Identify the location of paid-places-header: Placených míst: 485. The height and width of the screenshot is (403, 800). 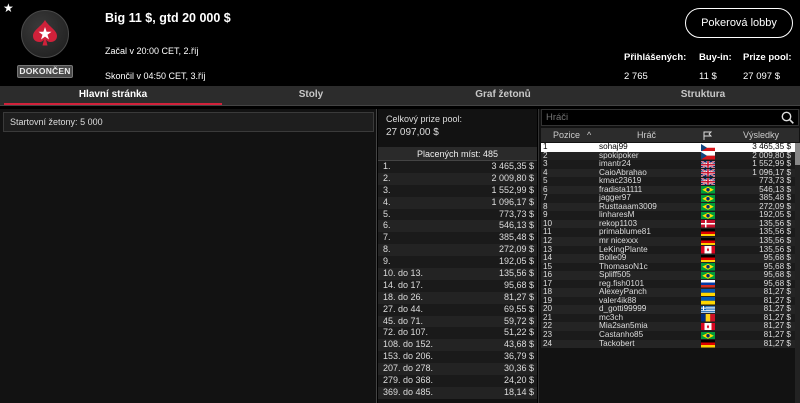
(457, 154).